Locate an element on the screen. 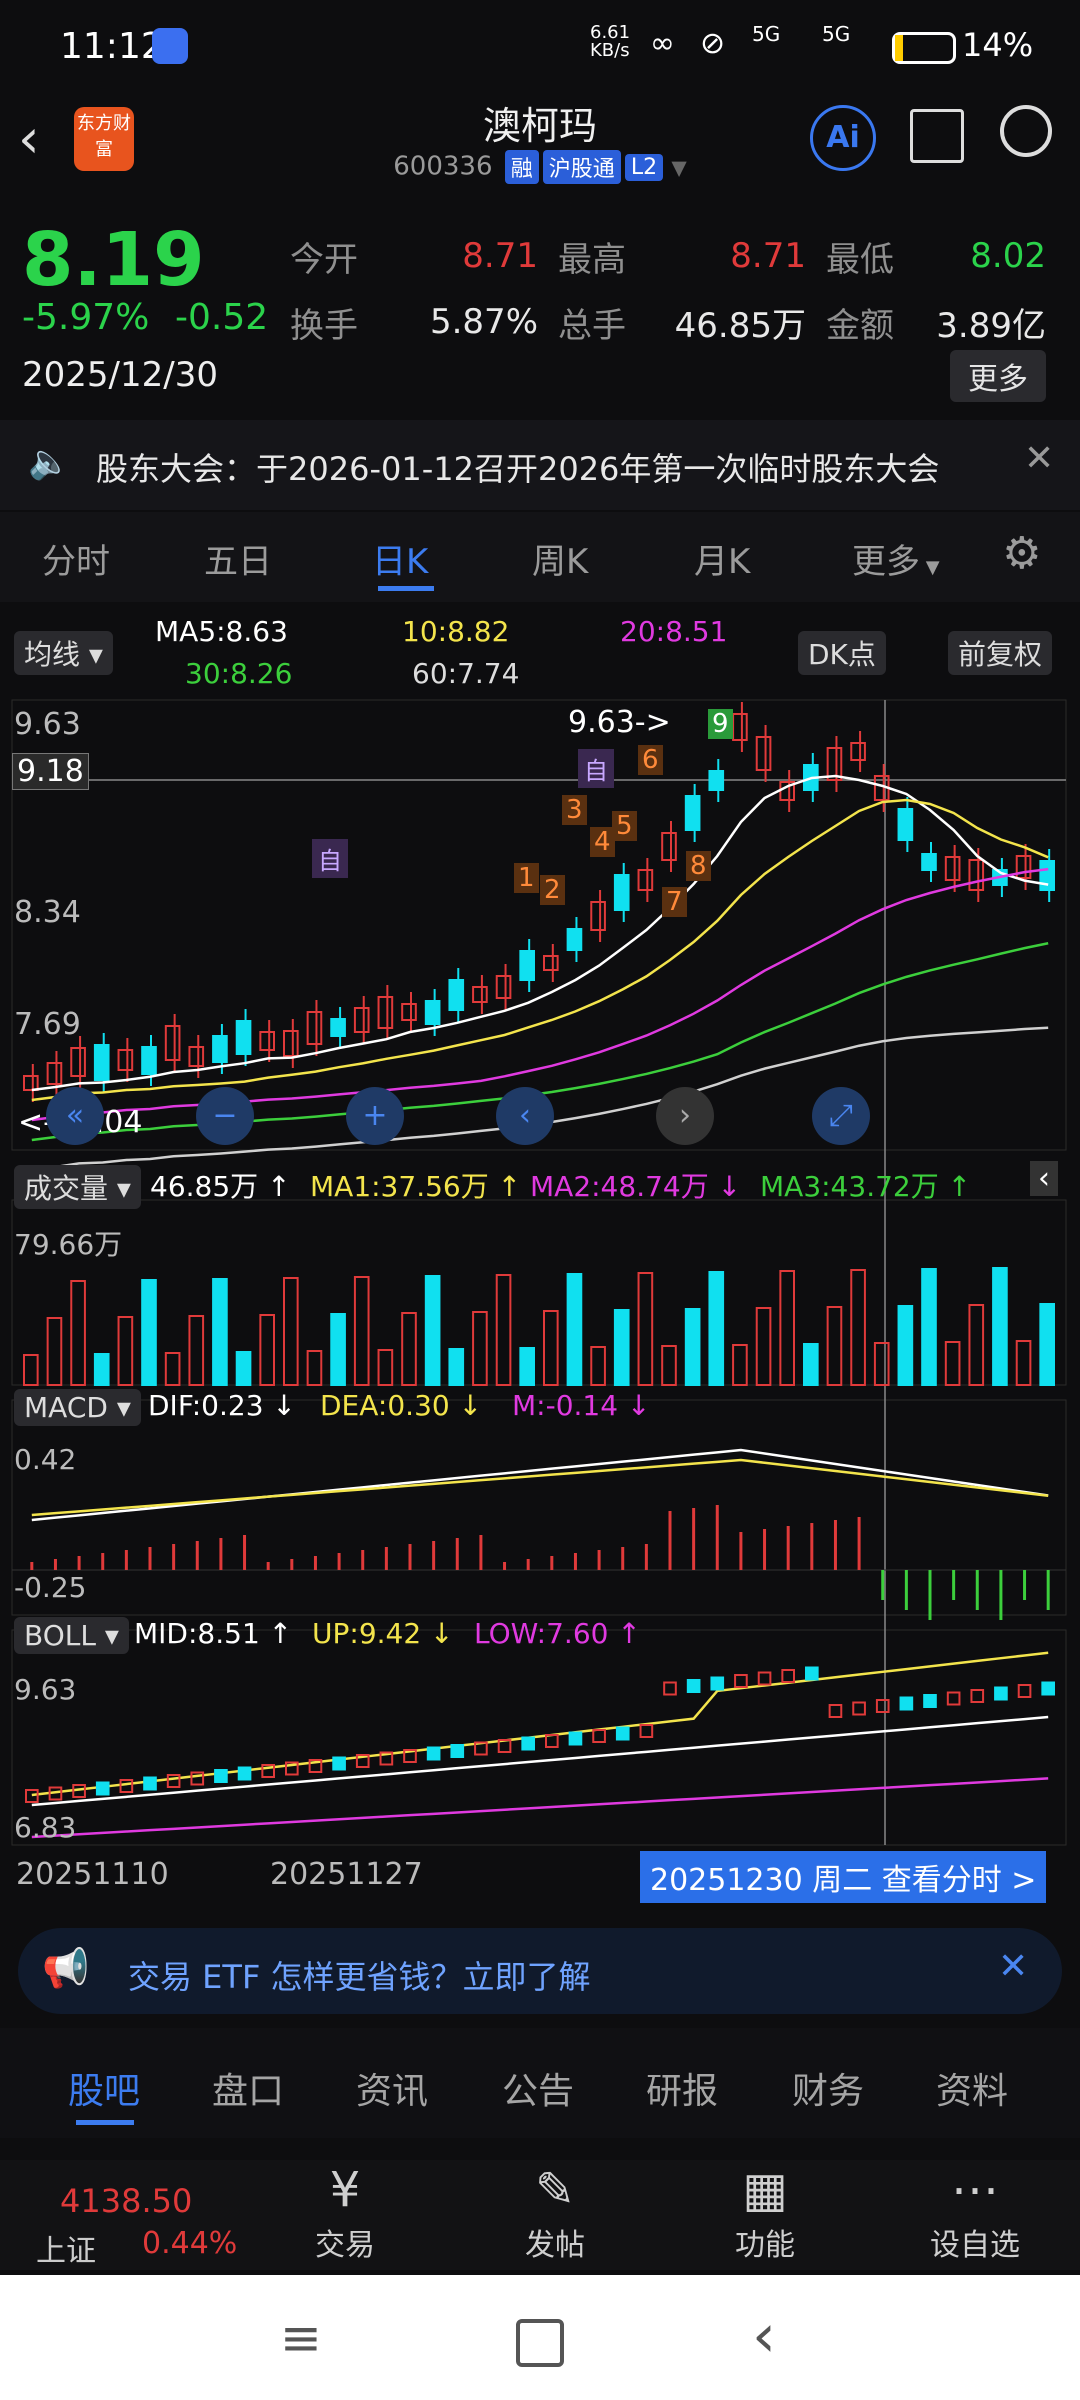 This screenshot has height=2400, width=1080. volume-ma2: MA2:48.74万 ↓ is located at coordinates (636, 1186).